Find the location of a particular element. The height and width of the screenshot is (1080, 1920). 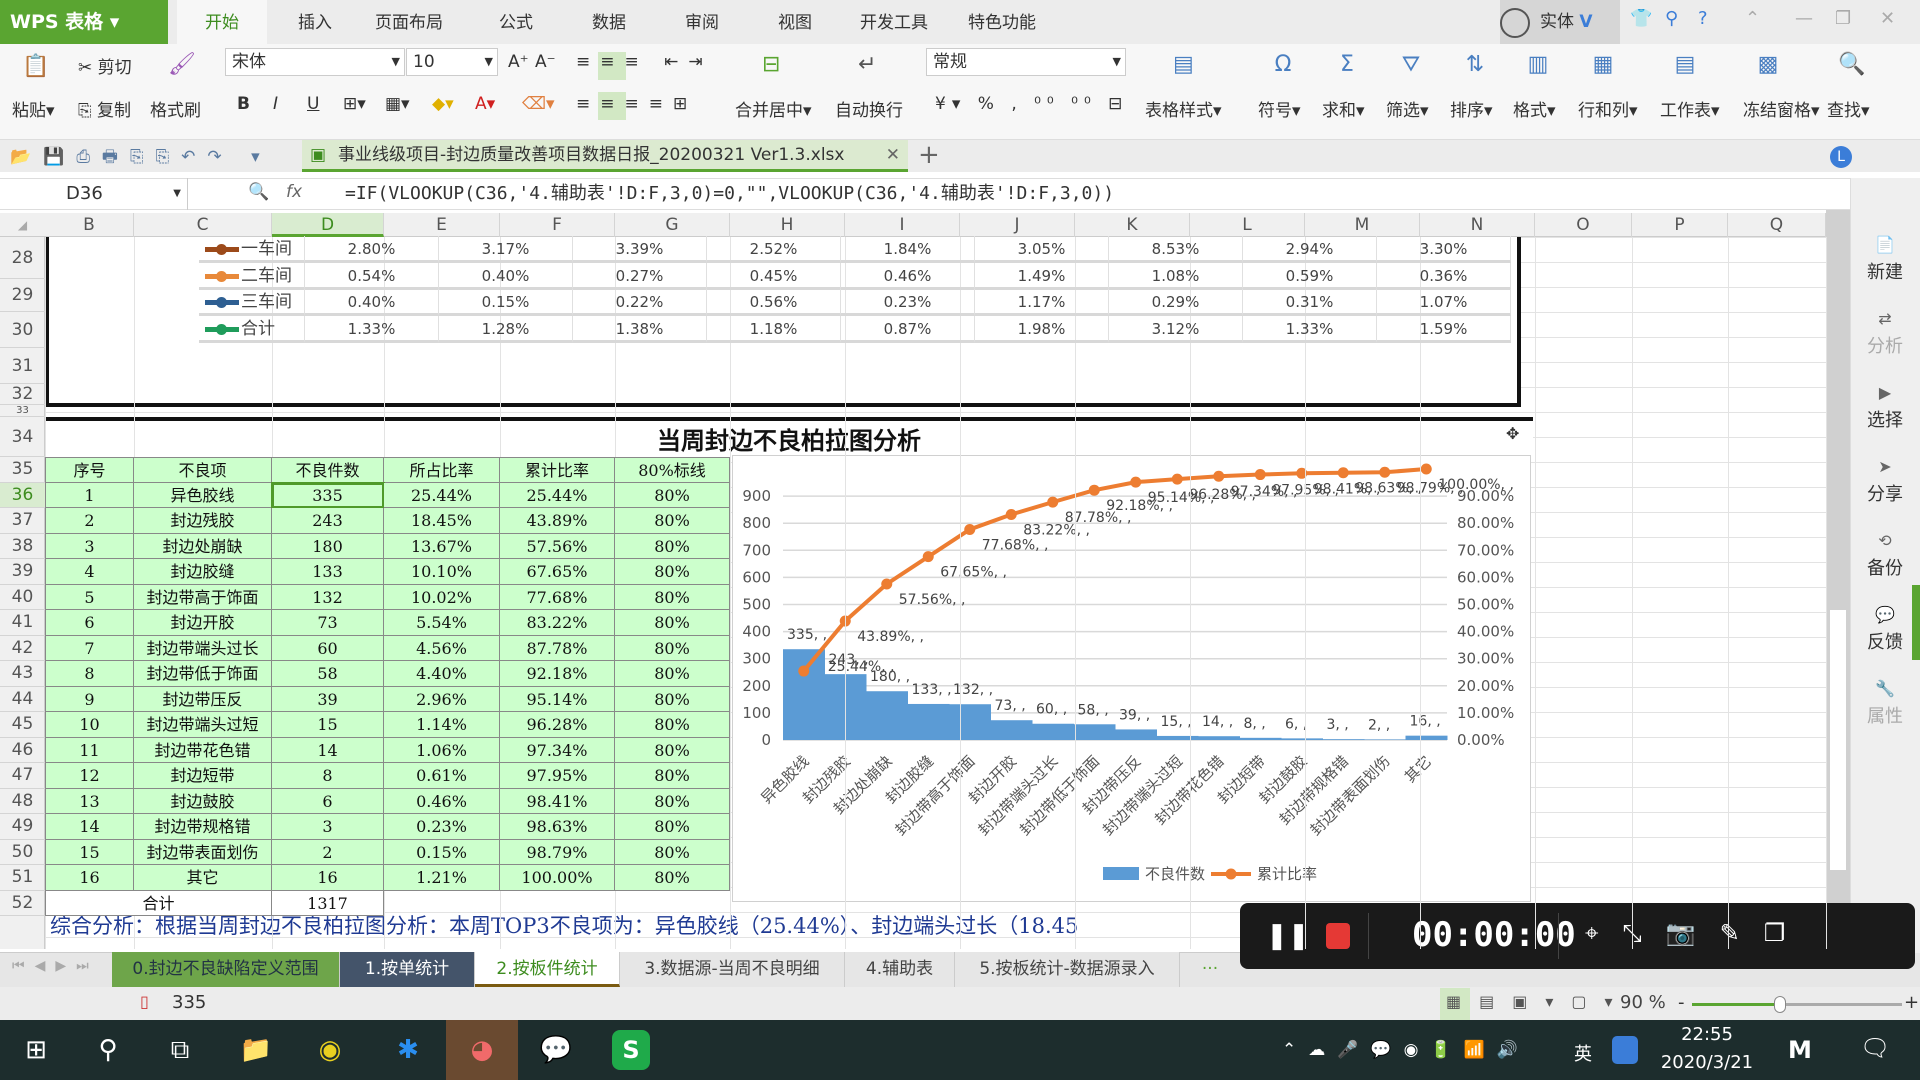

table-cell: 5 is located at coordinates (89, 597).